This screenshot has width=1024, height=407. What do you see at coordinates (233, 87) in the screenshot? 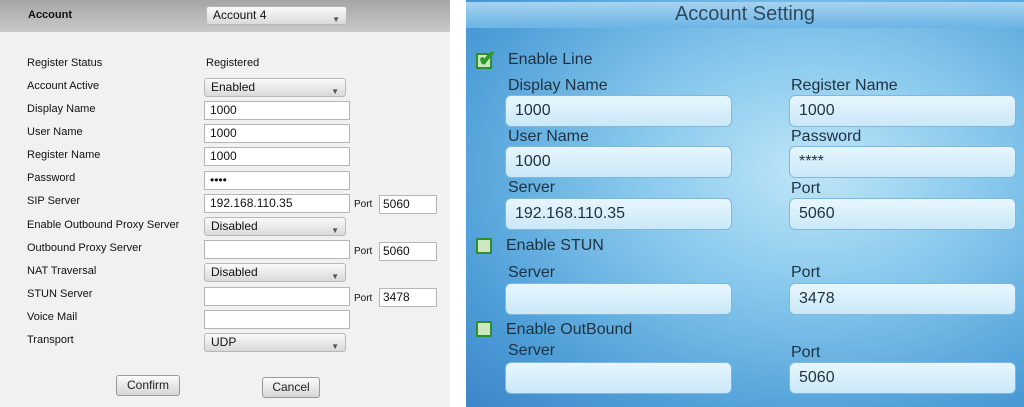
I see `account-active-value: Enabled` at bounding box center [233, 87].